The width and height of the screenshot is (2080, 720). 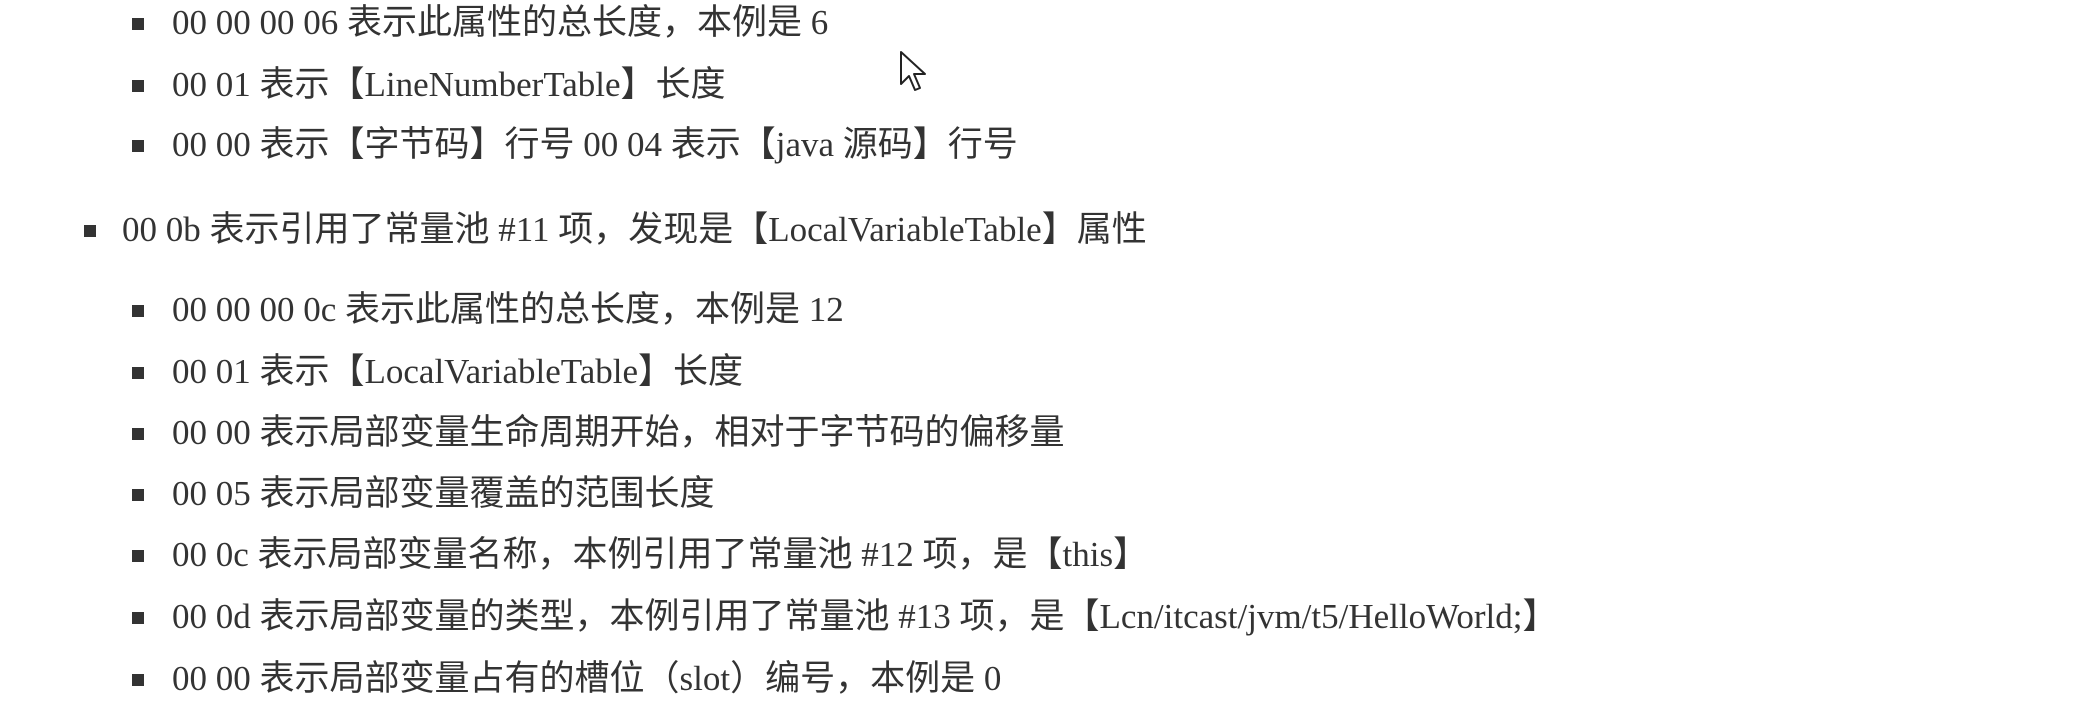 I want to click on list-item-text: 00 05 表示局部变量覆盖的范围长度, so click(x=443, y=493).